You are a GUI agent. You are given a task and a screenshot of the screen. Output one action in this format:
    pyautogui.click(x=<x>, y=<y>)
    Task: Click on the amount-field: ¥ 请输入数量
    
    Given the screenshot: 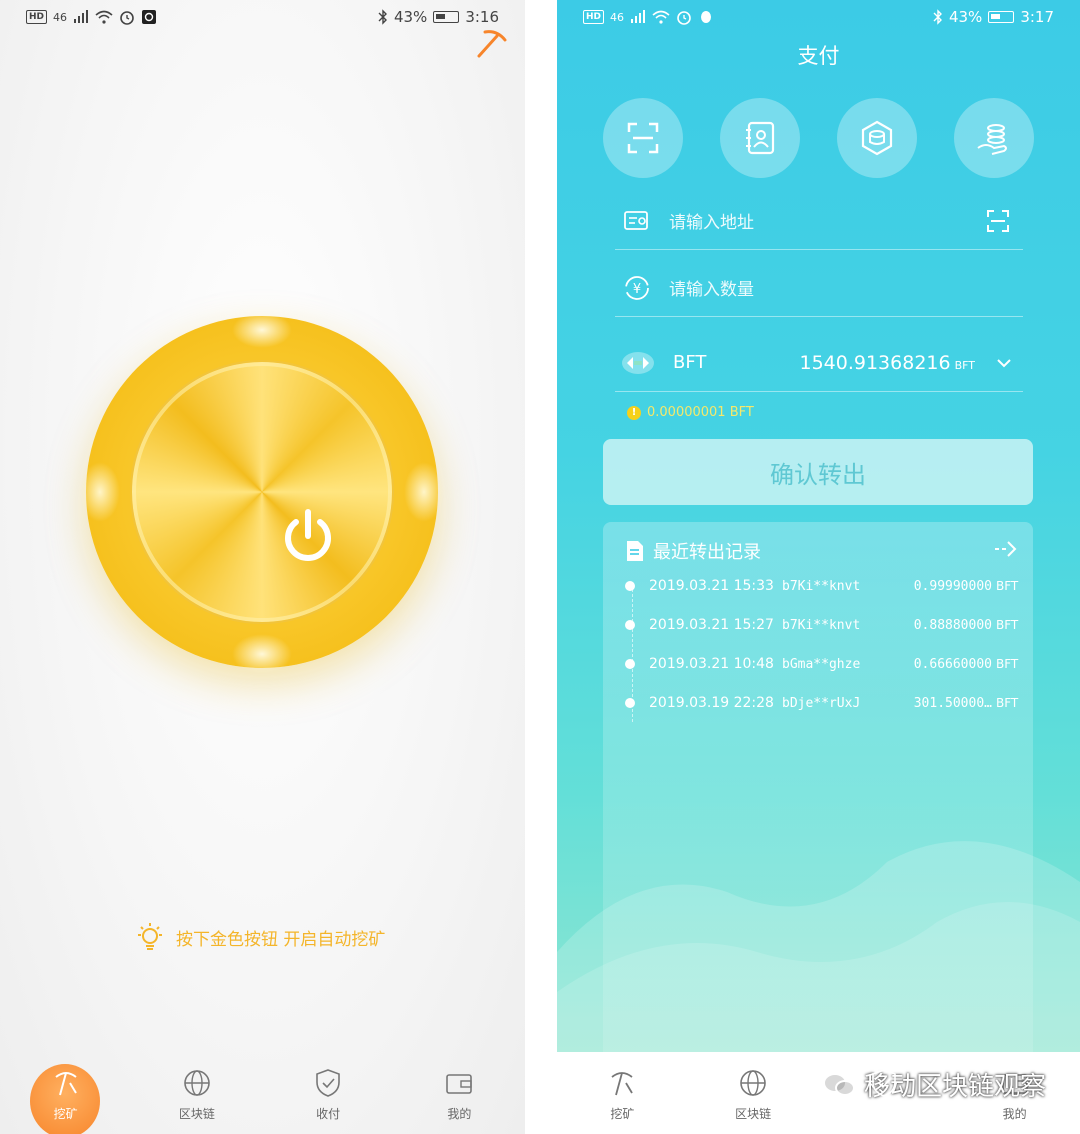 What is the action you would take?
    pyautogui.click(x=819, y=288)
    